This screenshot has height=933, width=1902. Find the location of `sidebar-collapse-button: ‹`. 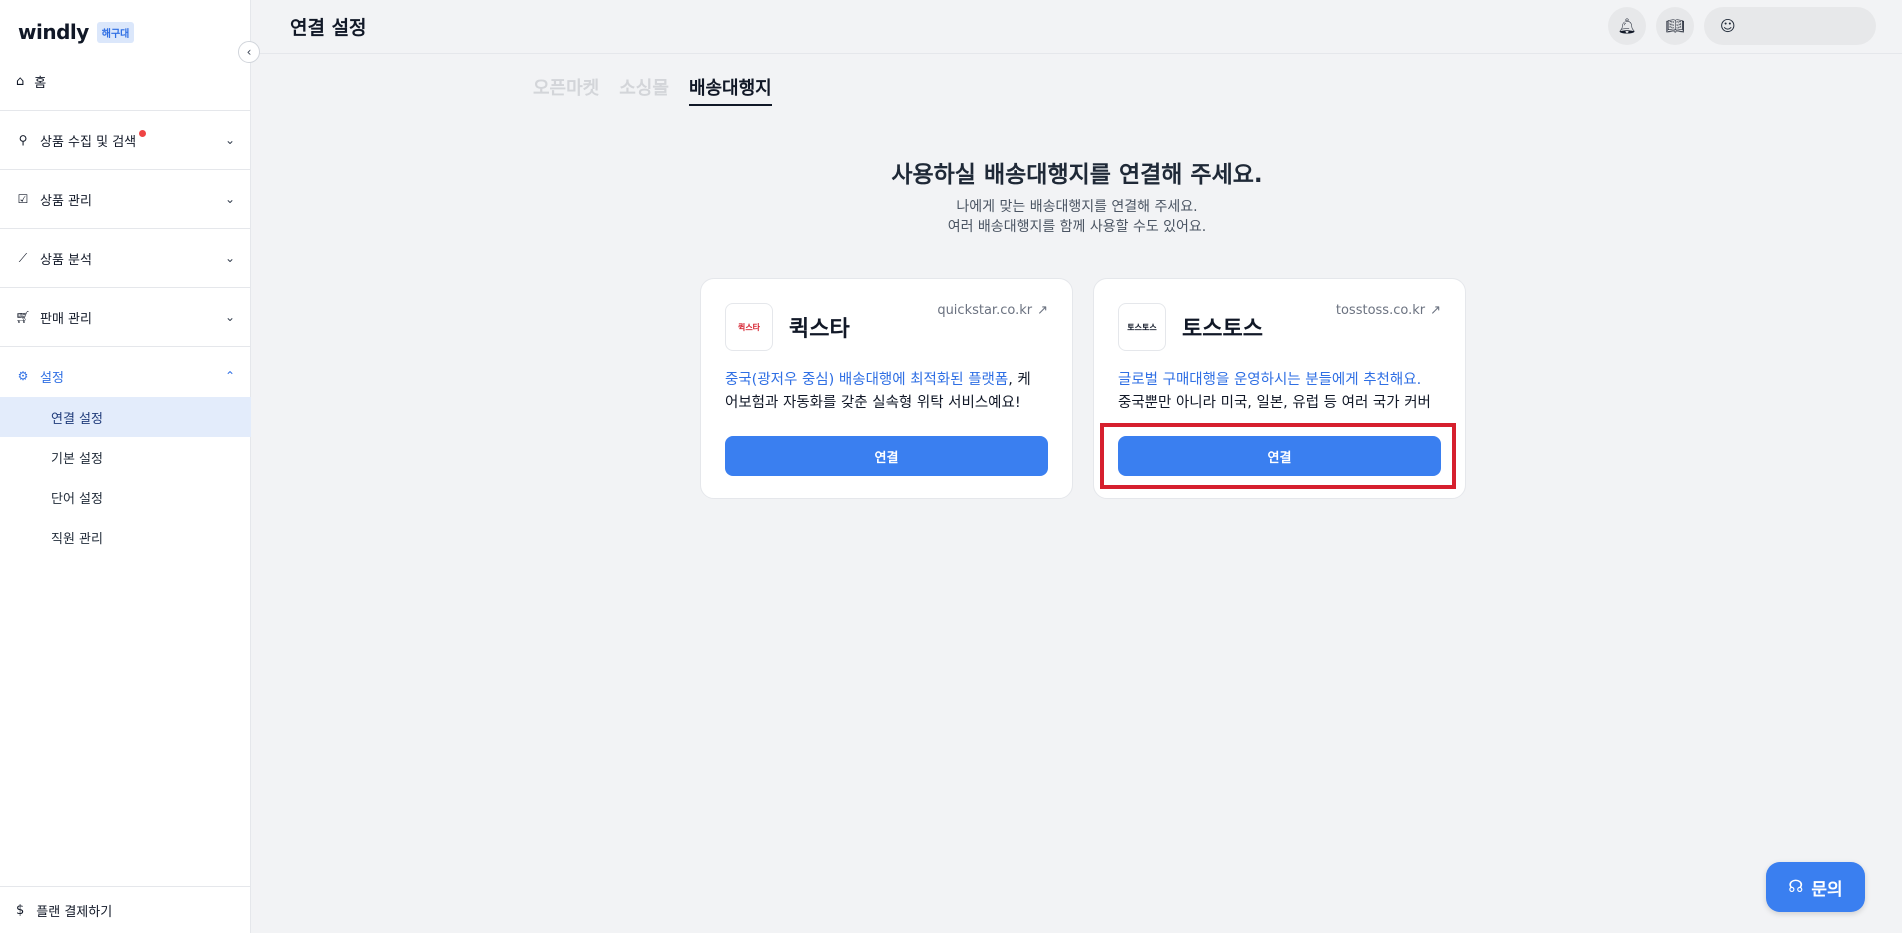

sidebar-collapse-button: ‹ is located at coordinates (249, 52).